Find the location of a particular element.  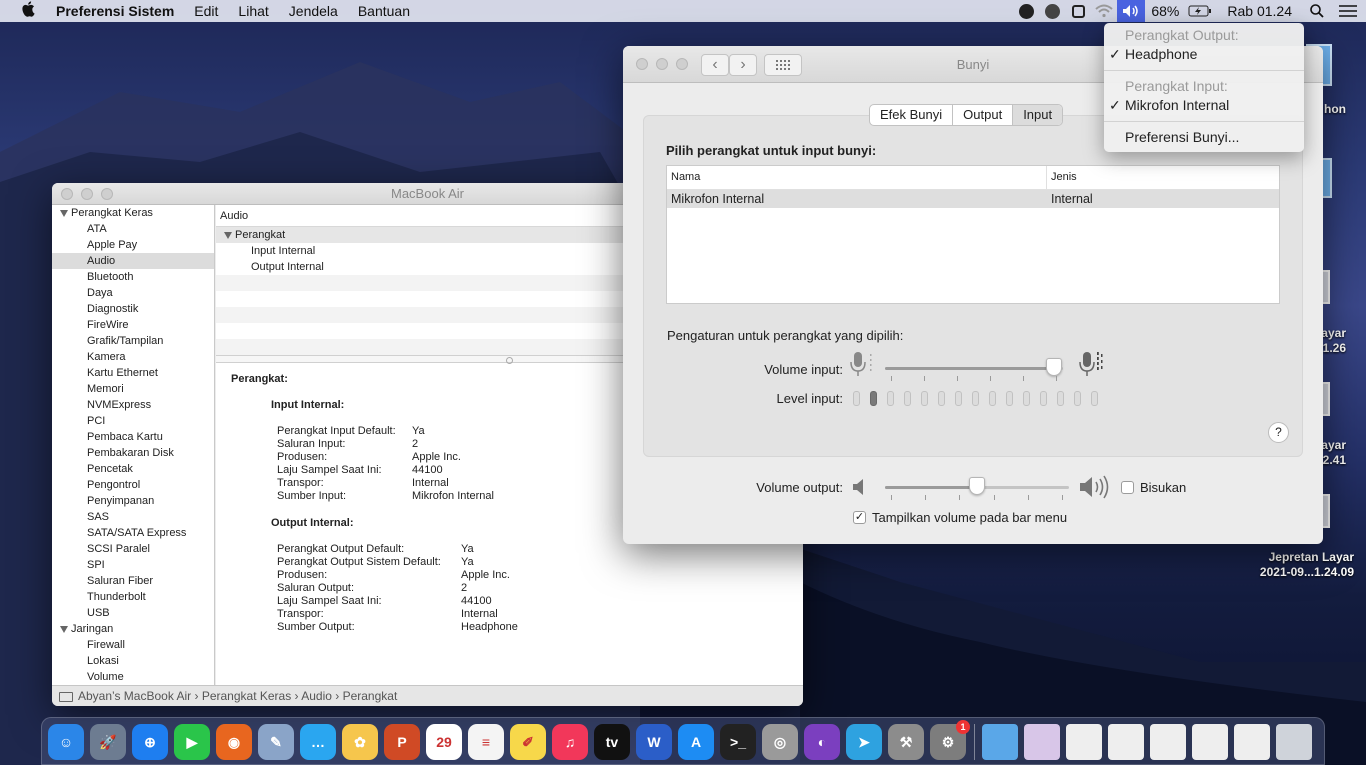

sidebar-item: Audio is located at coordinates (133, 261).